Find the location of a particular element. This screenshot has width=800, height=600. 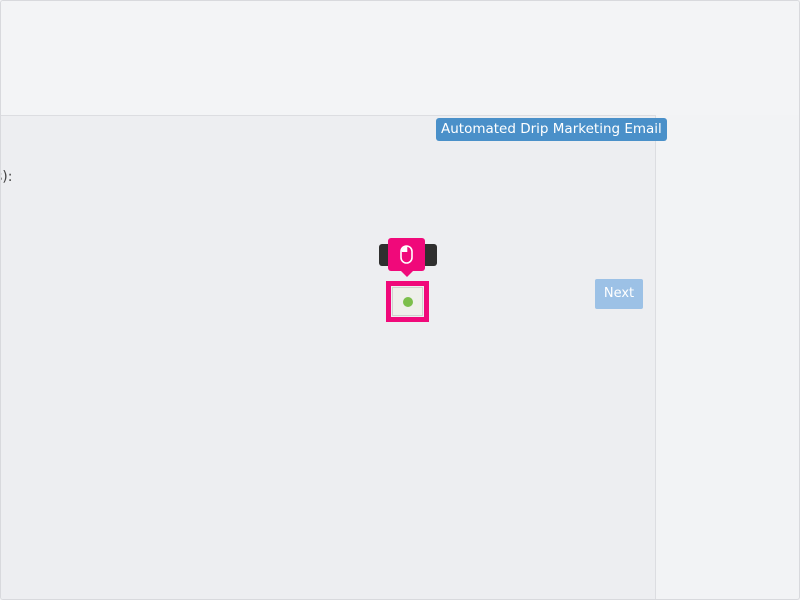

next-button: Next is located at coordinates (619, 294).